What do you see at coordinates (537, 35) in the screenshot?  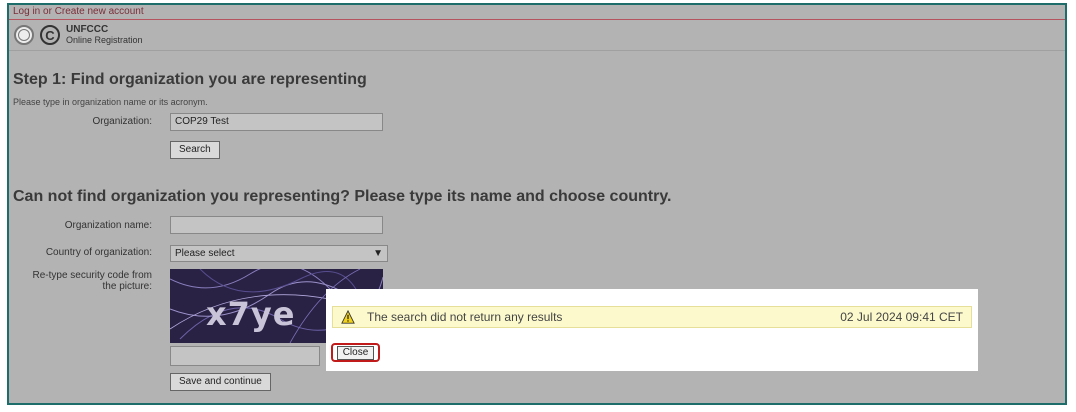 I see `header-logos: C UNFCCC Online Registration` at bounding box center [537, 35].